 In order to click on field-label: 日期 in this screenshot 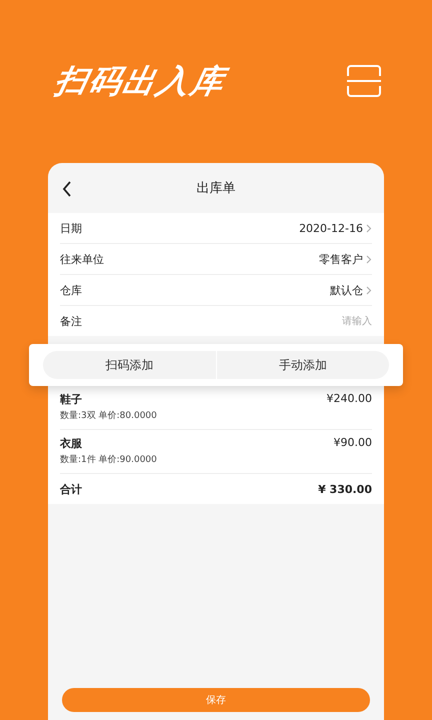, I will do `click(71, 228)`.